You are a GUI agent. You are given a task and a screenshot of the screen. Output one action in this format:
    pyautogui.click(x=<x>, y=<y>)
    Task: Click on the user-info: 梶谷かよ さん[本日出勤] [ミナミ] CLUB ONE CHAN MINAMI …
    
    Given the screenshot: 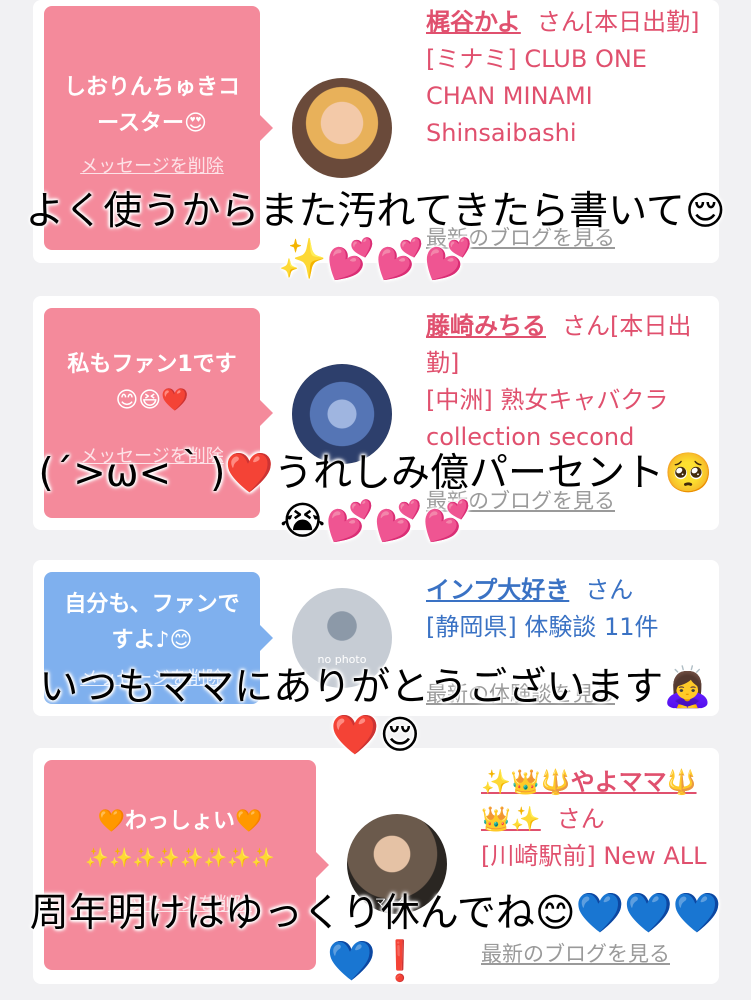 What is the action you would take?
    pyautogui.click(x=563, y=78)
    